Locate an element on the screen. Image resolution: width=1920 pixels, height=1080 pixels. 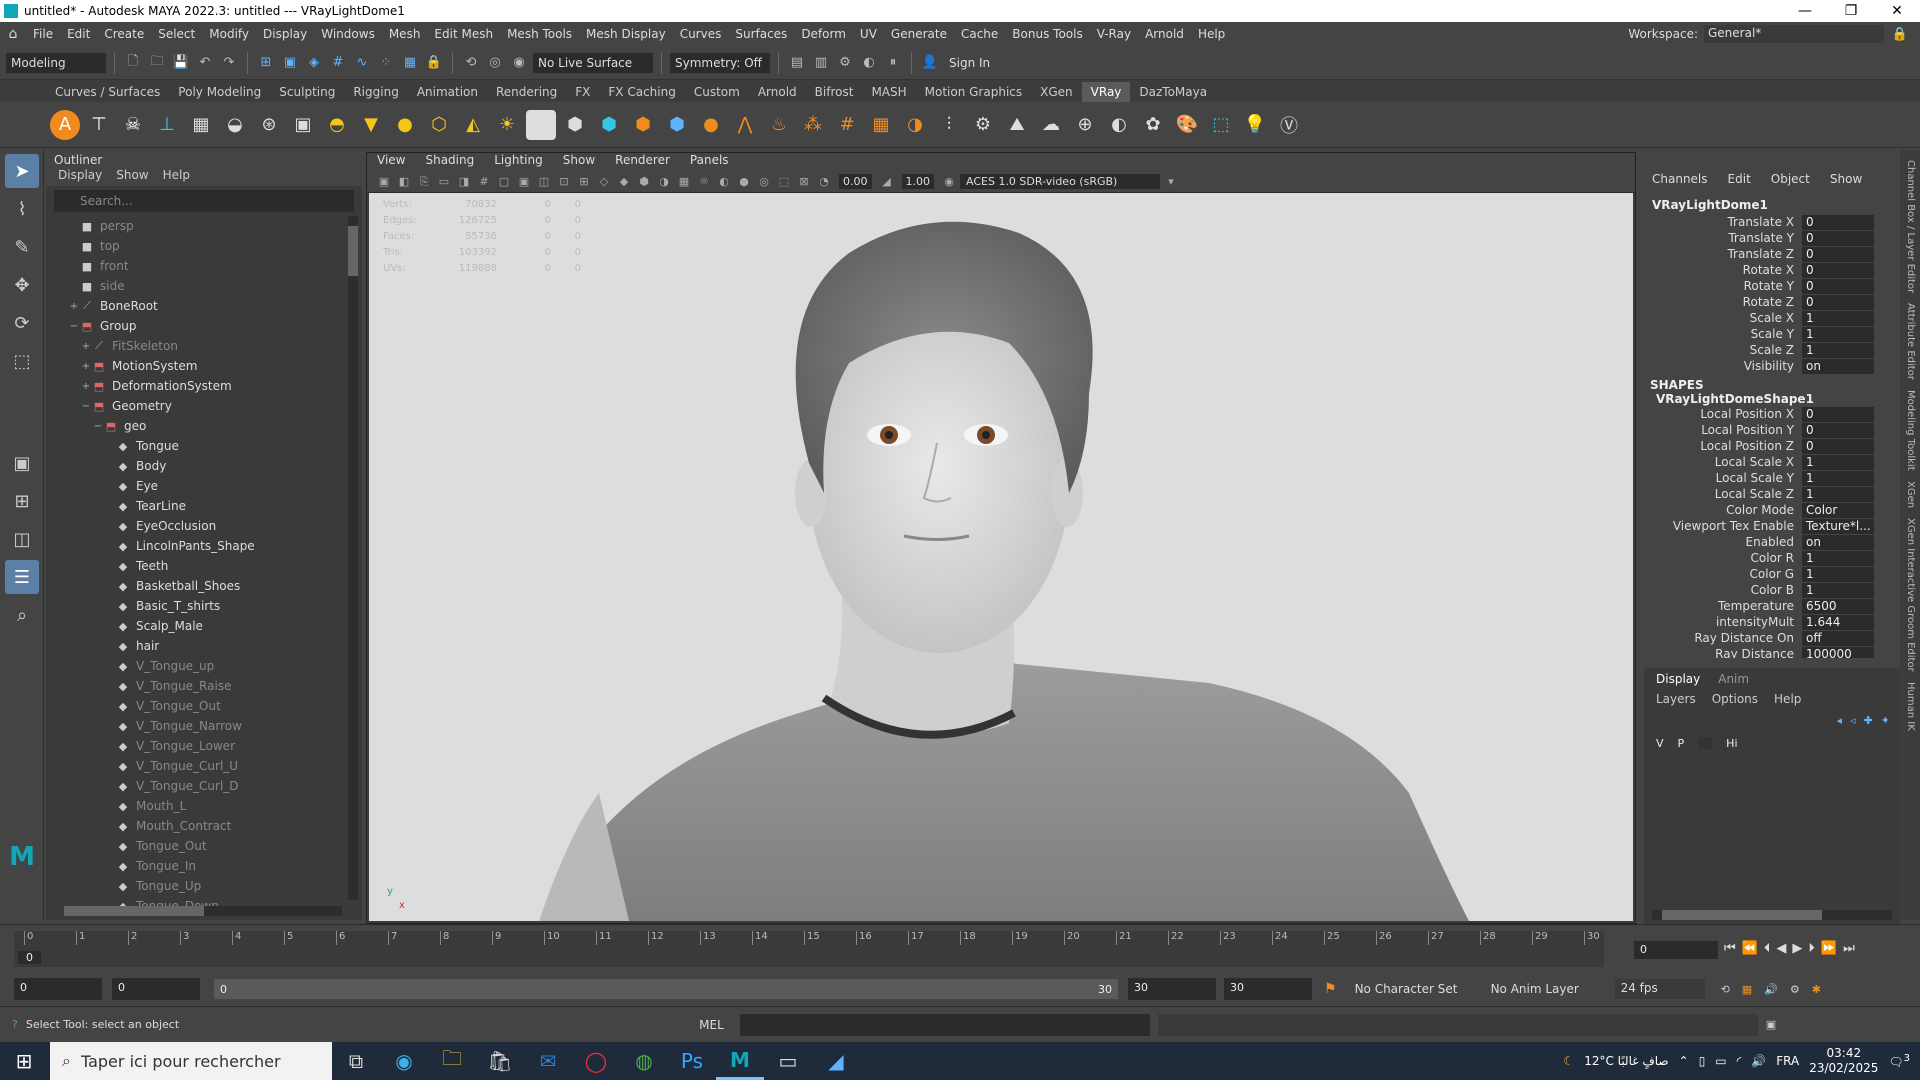
vray-fur-icon: ◒ is located at coordinates (235, 125).